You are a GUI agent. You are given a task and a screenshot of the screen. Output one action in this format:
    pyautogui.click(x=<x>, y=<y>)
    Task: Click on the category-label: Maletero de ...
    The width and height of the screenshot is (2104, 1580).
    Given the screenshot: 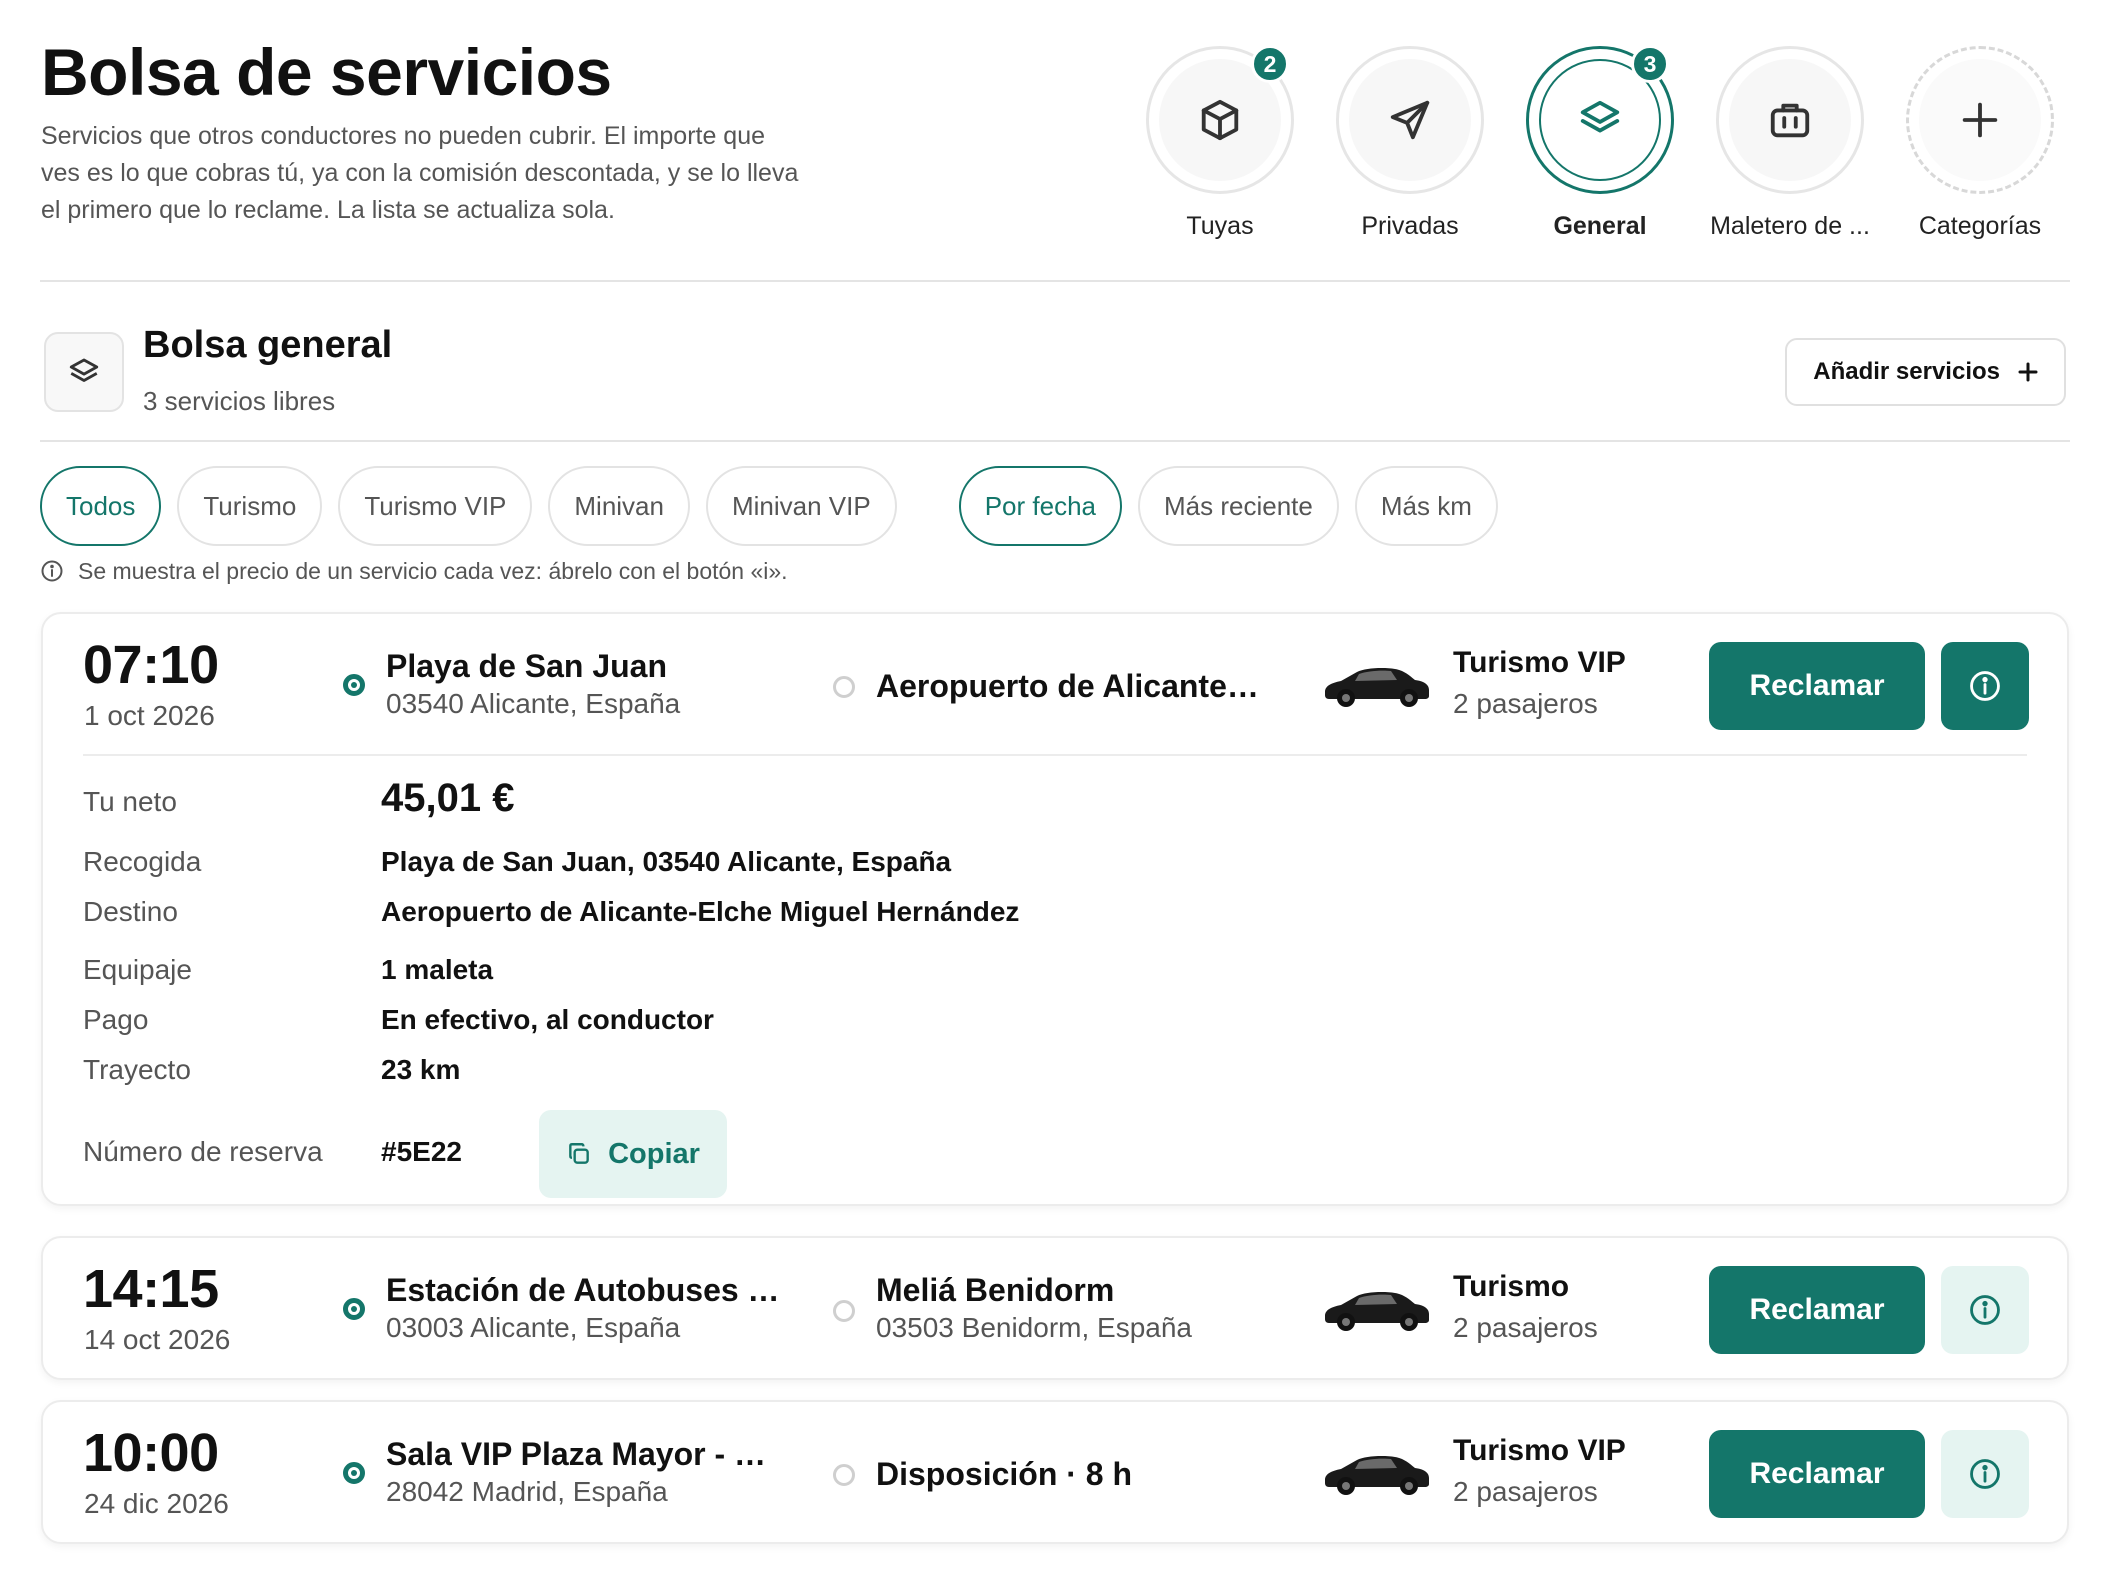 What is the action you would take?
    pyautogui.click(x=1790, y=226)
    